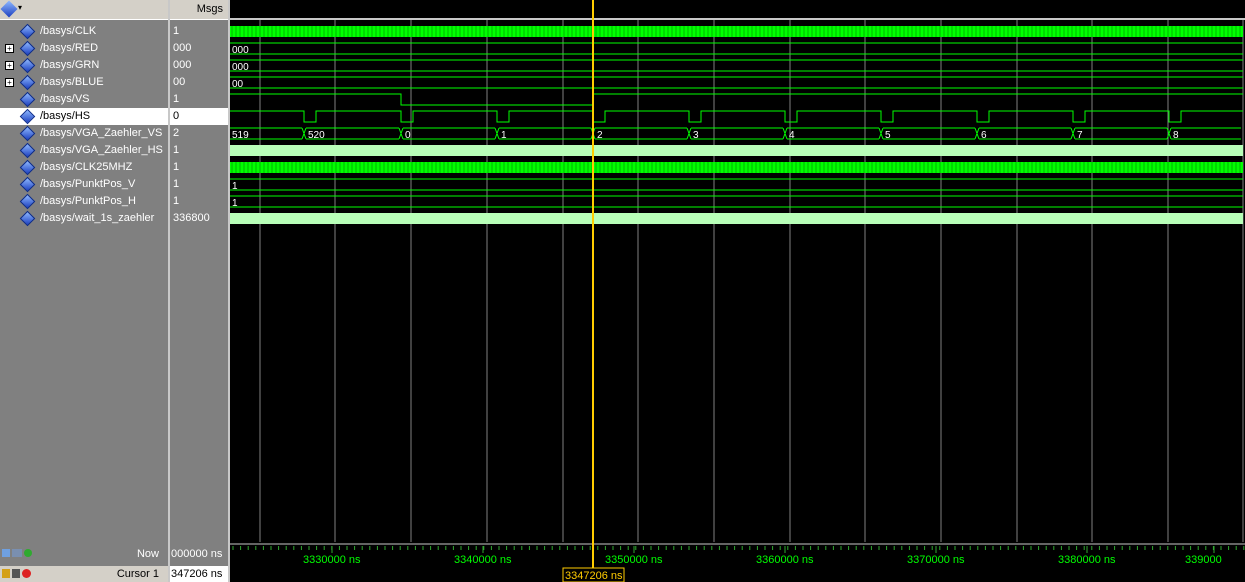 The width and height of the screenshot is (1245, 582). I want to click on ruler-tick-label: 3370000 ns, so click(936, 560).